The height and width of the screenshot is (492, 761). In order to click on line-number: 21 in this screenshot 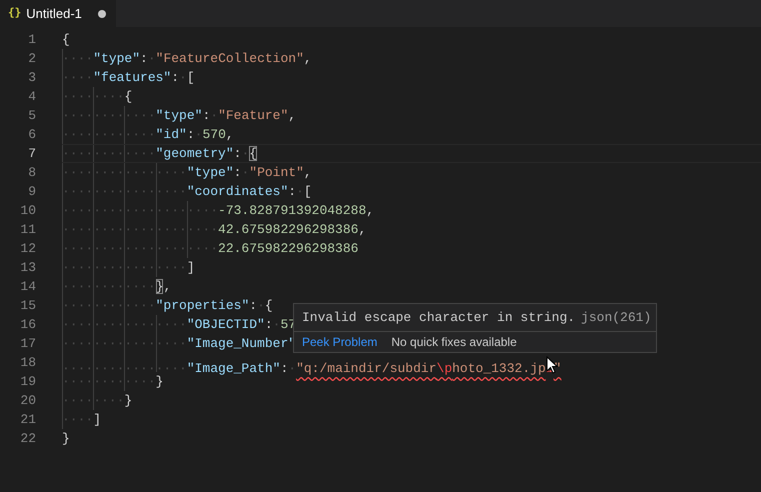, I will do `click(27, 420)`.